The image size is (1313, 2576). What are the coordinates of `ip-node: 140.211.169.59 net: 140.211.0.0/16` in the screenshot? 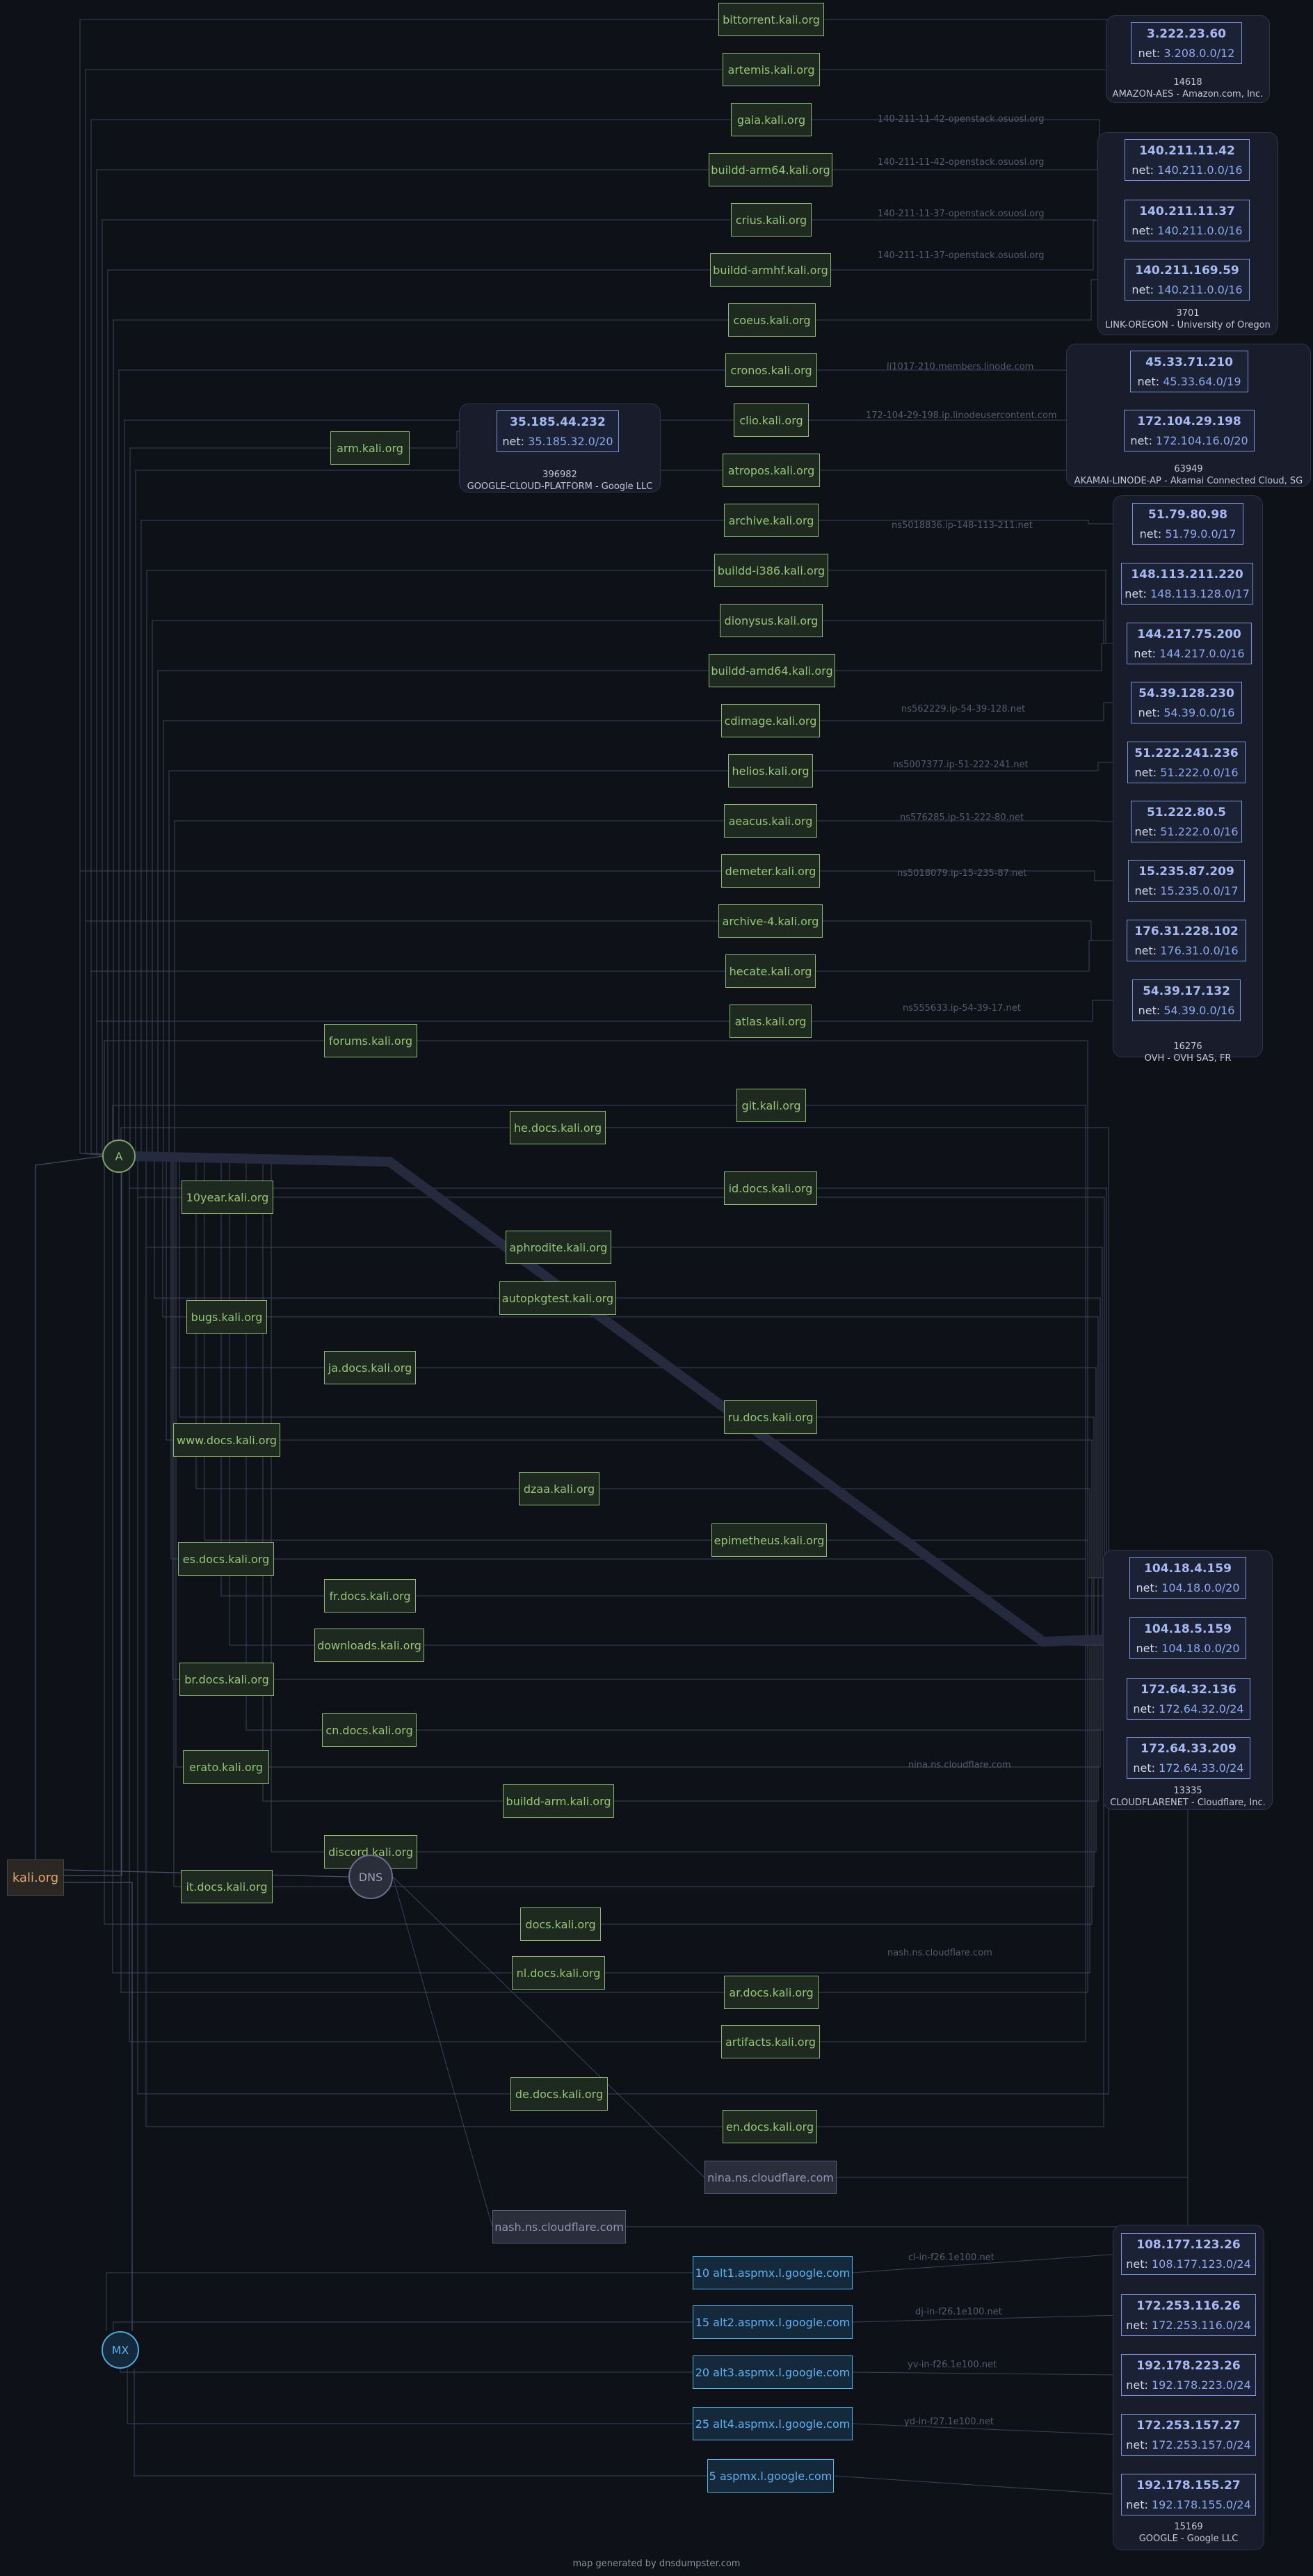 It's located at (1187, 280).